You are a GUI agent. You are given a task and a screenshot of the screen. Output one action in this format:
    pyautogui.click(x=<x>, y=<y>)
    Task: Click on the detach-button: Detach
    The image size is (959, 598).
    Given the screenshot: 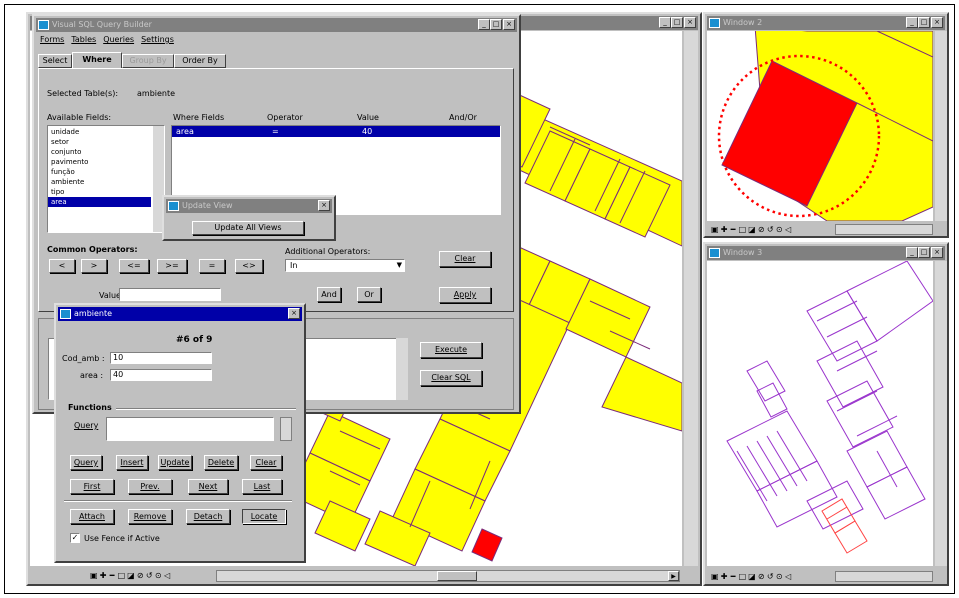 What is the action you would take?
    pyautogui.click(x=208, y=516)
    